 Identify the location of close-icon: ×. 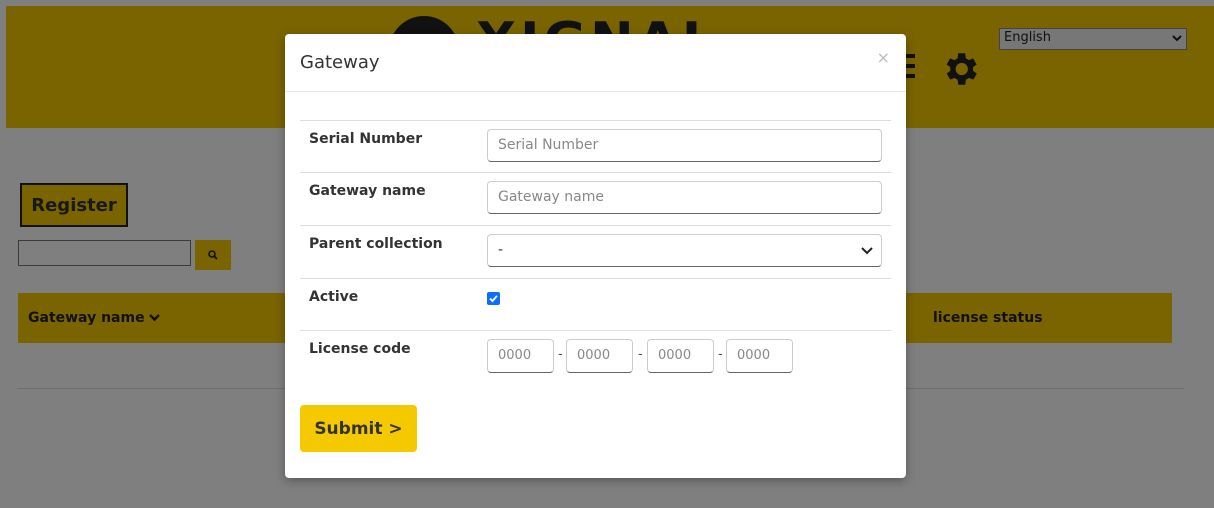
(883, 57).